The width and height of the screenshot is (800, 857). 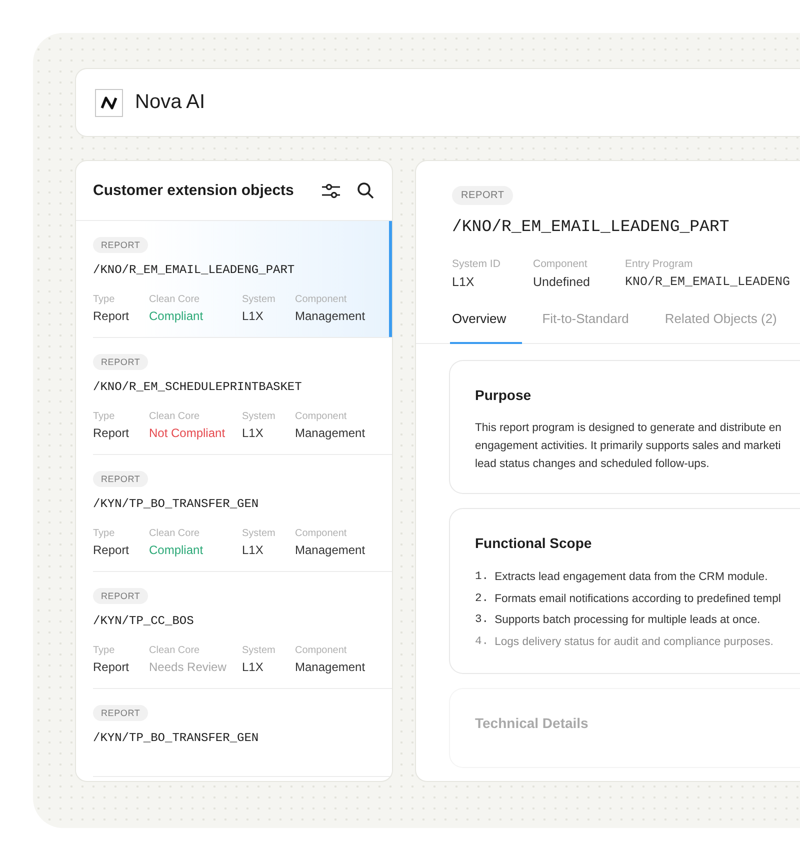 What do you see at coordinates (659, 264) in the screenshot?
I see `field-label: Entry Program` at bounding box center [659, 264].